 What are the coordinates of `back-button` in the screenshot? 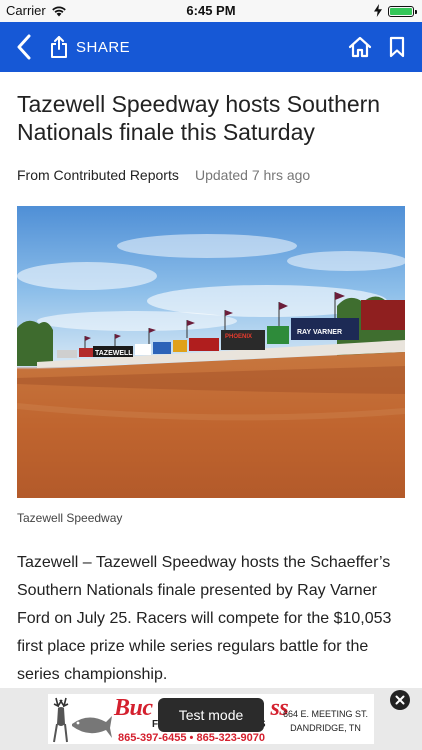 It's located at (24, 47).